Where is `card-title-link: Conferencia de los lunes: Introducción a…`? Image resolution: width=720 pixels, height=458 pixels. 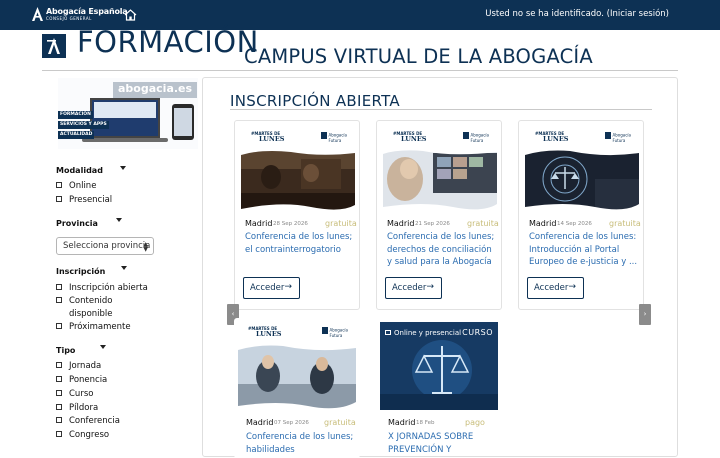 card-title-link: Conferencia de los lunes: Introducción a… is located at coordinates (585, 250).